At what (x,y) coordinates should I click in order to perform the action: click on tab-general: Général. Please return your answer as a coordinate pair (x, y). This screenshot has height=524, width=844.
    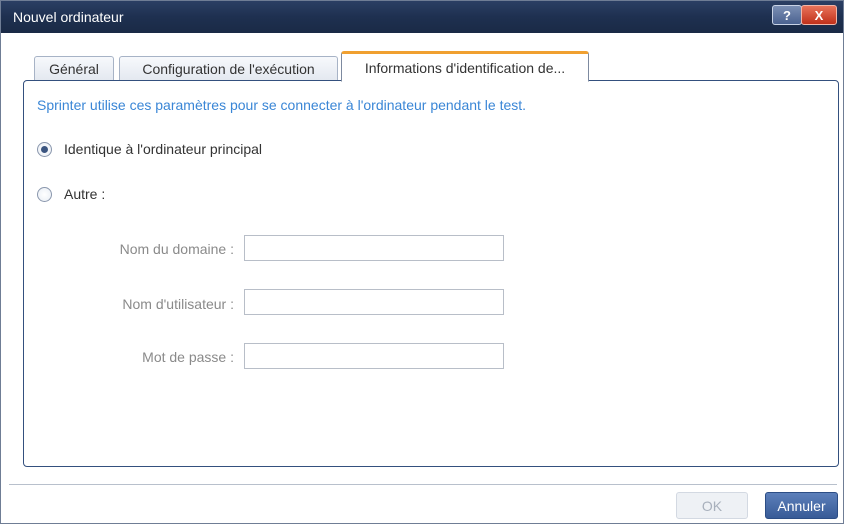
    Looking at the image, I should click on (74, 69).